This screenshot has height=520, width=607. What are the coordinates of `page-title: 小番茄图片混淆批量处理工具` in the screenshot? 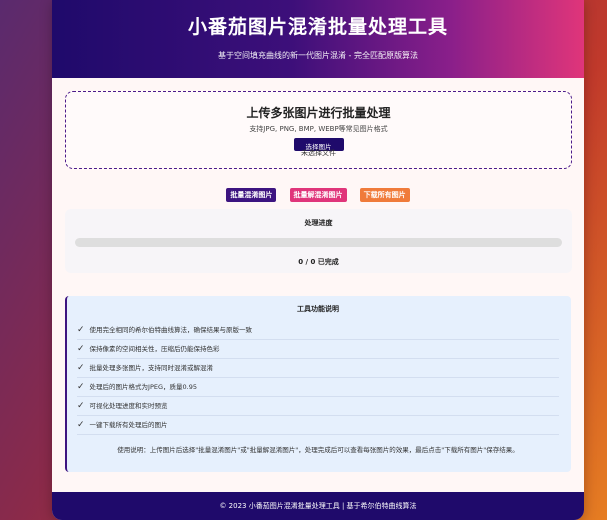 It's located at (317, 27).